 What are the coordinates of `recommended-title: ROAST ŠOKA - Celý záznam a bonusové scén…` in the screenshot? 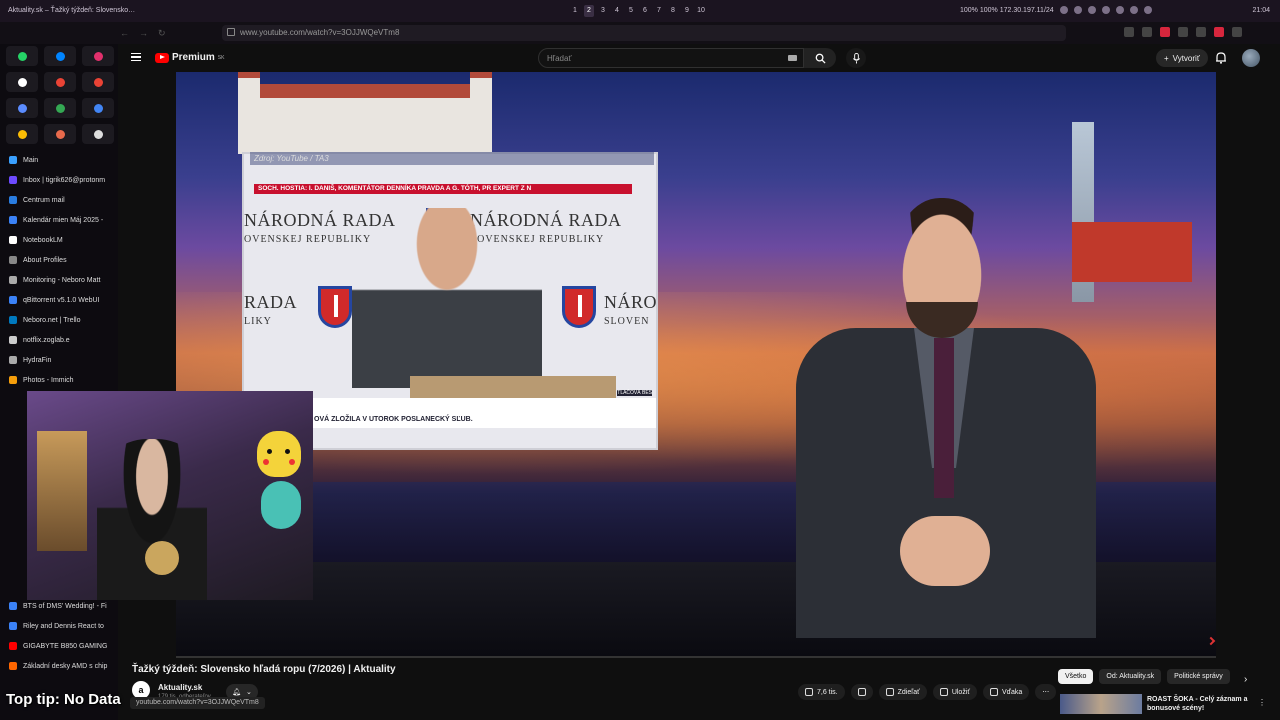 It's located at (1204, 704).